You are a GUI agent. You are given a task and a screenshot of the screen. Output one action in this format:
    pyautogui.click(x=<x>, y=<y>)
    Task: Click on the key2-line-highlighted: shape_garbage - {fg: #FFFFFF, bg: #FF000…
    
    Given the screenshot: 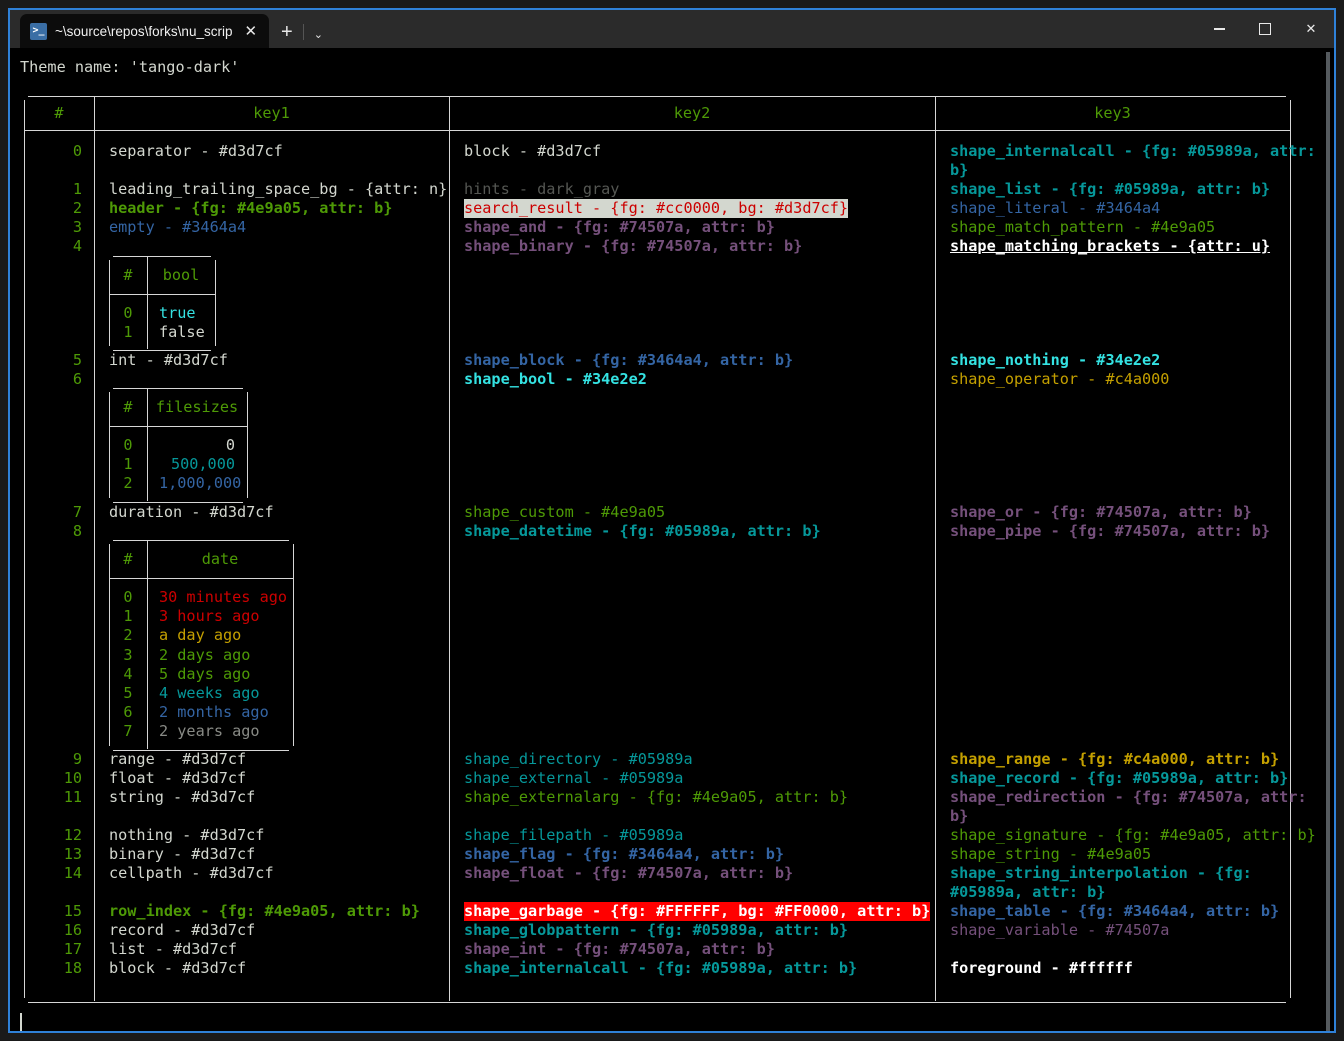 What is the action you would take?
    pyautogui.click(x=697, y=912)
    